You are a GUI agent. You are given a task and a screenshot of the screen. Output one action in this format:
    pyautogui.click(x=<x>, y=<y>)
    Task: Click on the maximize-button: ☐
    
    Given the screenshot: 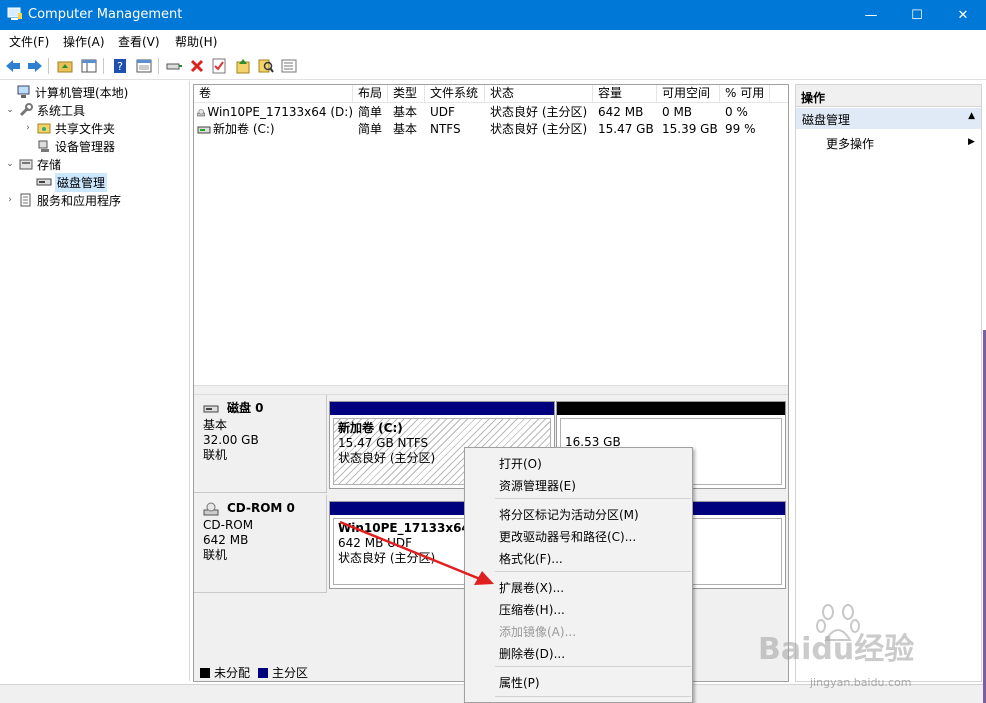 What is the action you would take?
    pyautogui.click(x=917, y=15)
    